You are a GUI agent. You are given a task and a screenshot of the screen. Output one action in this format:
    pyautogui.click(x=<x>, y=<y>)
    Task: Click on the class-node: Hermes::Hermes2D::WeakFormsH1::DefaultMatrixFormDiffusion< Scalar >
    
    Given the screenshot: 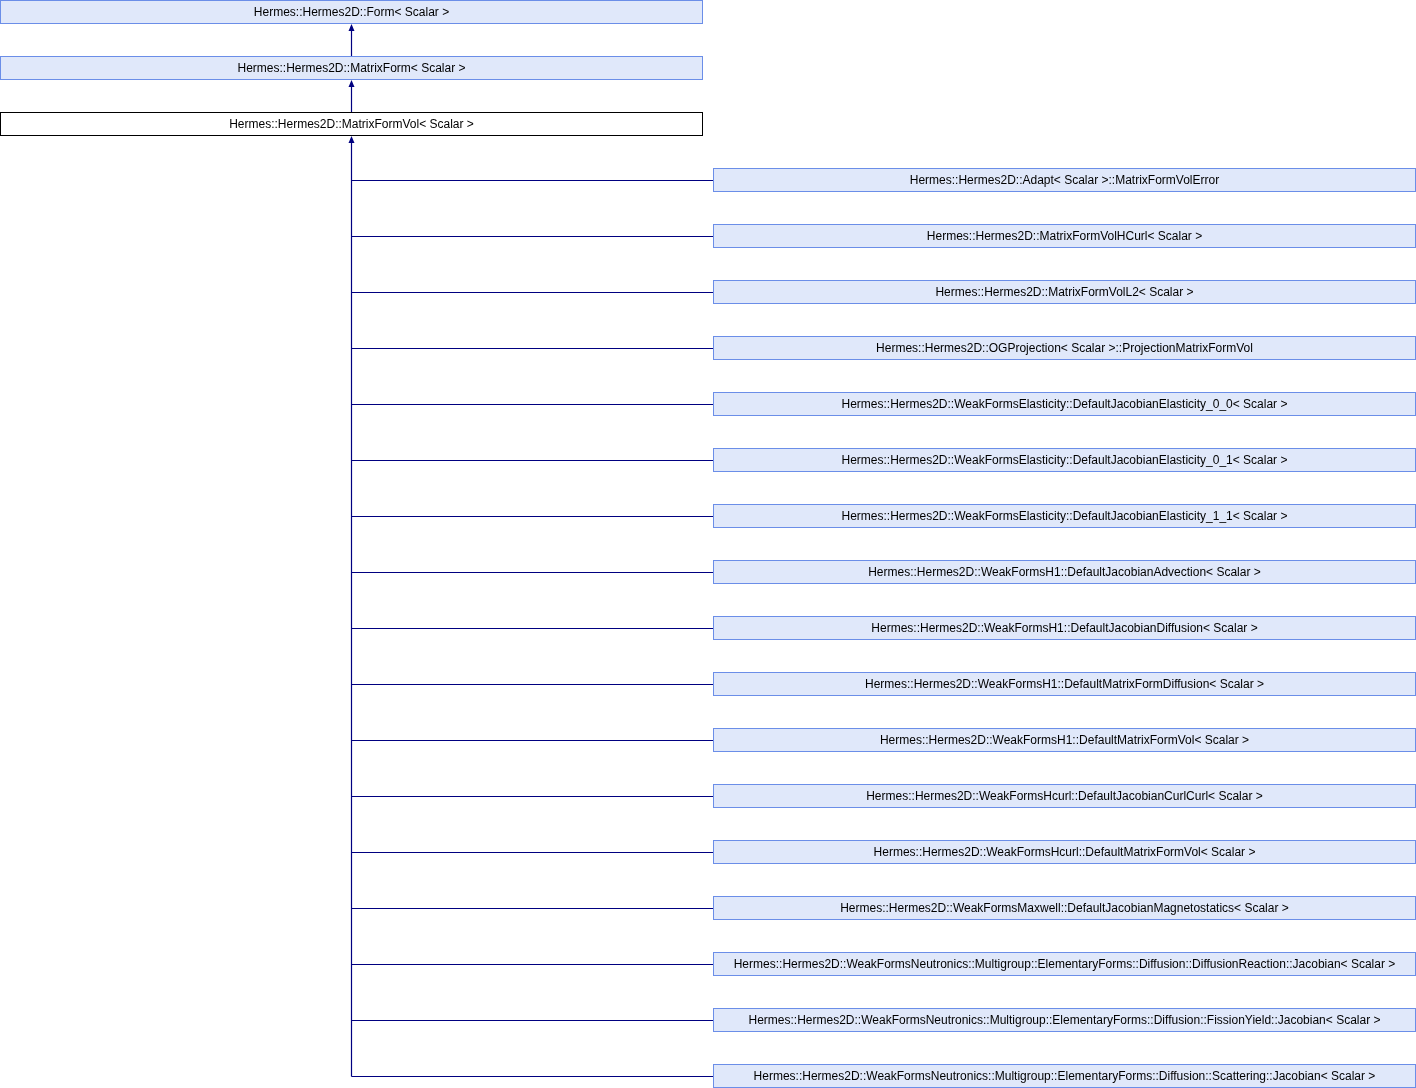 What is the action you would take?
    pyautogui.click(x=1064, y=684)
    